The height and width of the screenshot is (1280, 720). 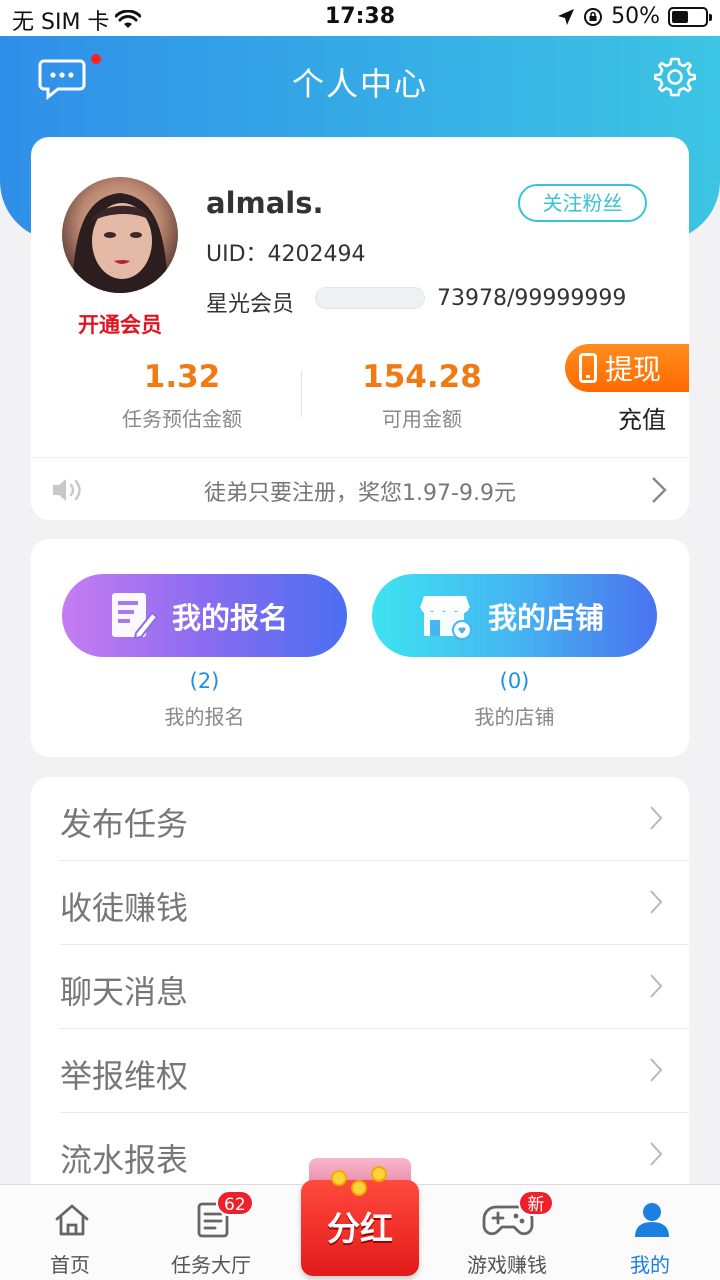 I want to click on stat-divider, so click(x=301, y=394).